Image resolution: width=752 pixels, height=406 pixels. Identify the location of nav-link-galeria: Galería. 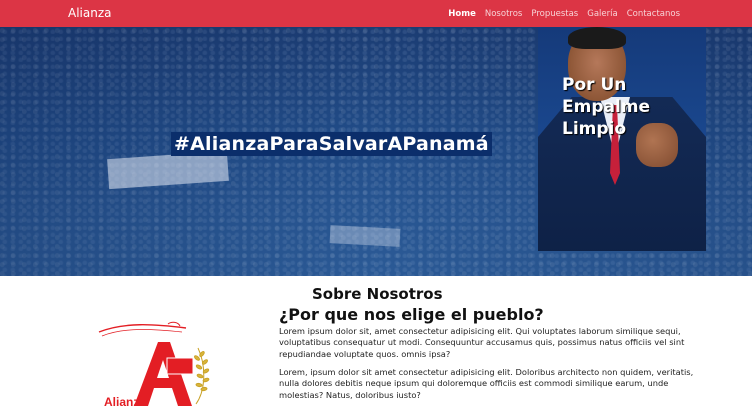
(602, 14).